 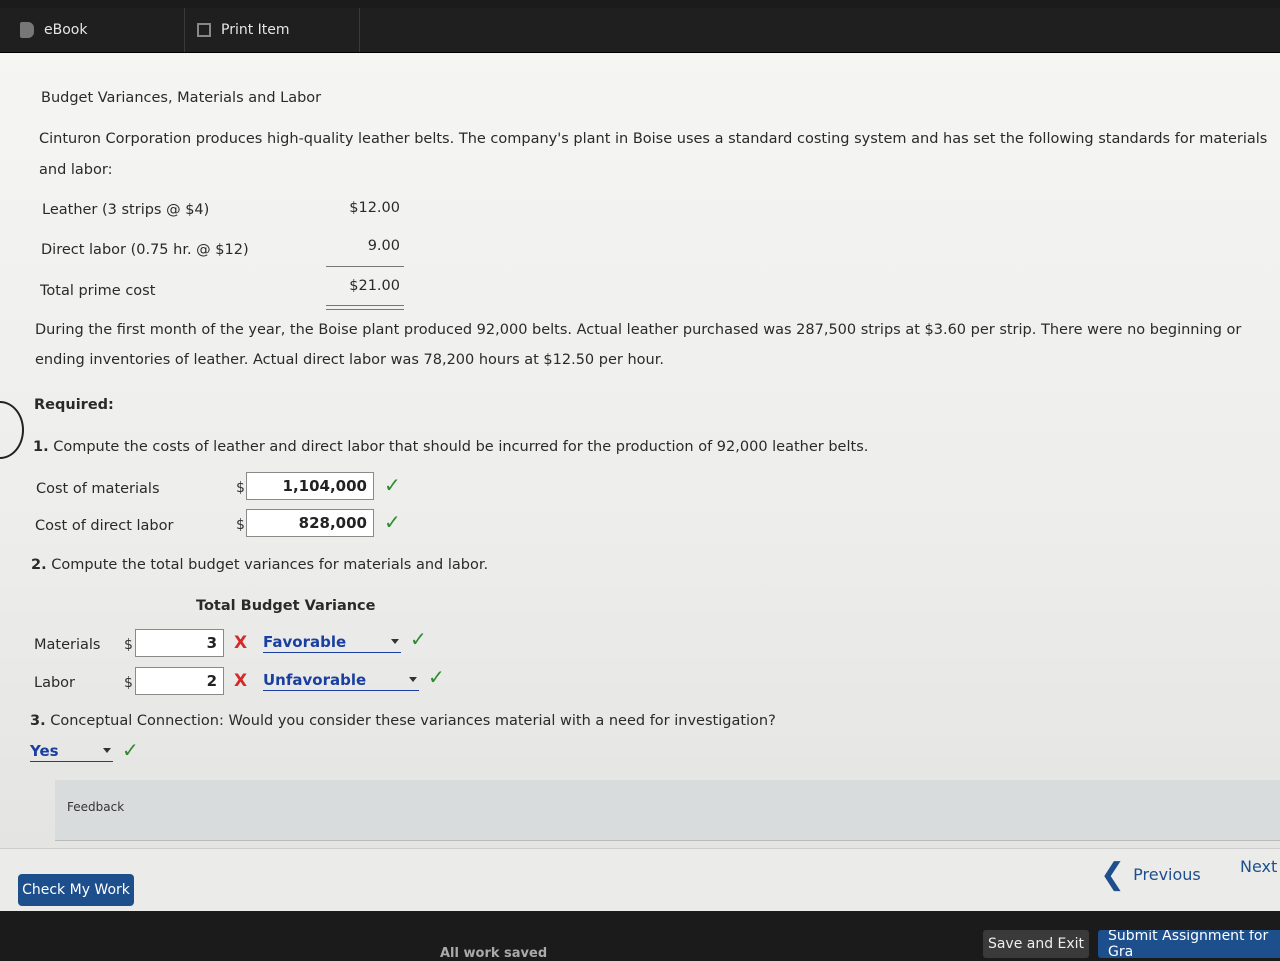 I want to click on chevron-left-icon: ❮, so click(x=1113, y=874).